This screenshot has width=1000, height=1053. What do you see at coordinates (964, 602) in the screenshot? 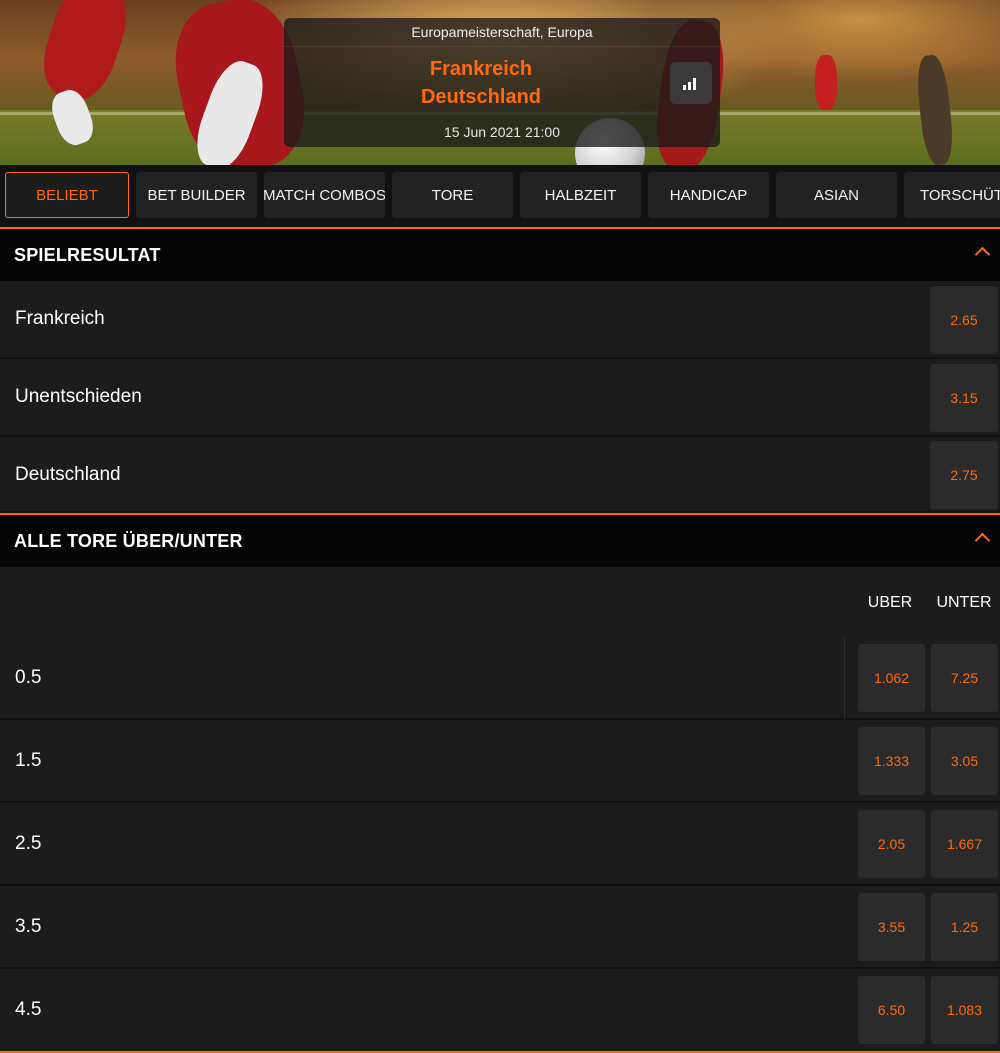
I see `column-header-under: UNTER` at bounding box center [964, 602].